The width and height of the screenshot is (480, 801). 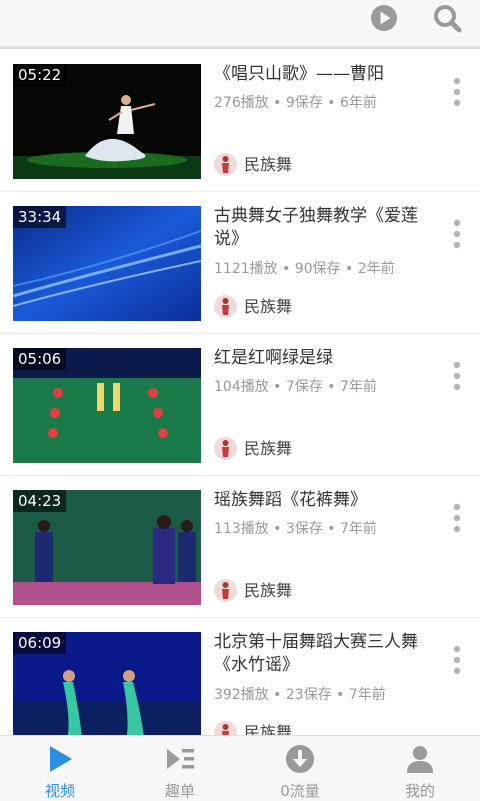 What do you see at coordinates (240, 24) in the screenshot?
I see `top-bar` at bounding box center [240, 24].